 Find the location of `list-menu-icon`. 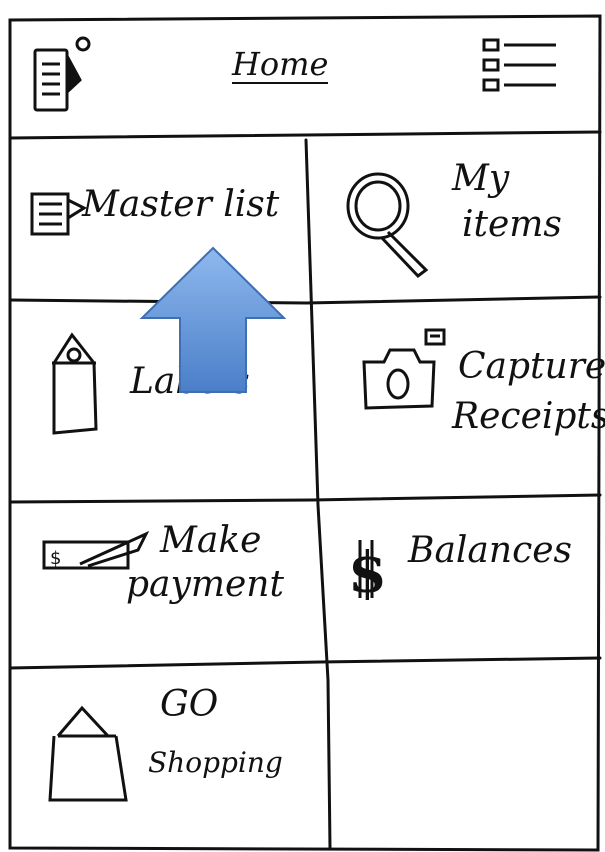

list-menu-icon is located at coordinates (521, 69).